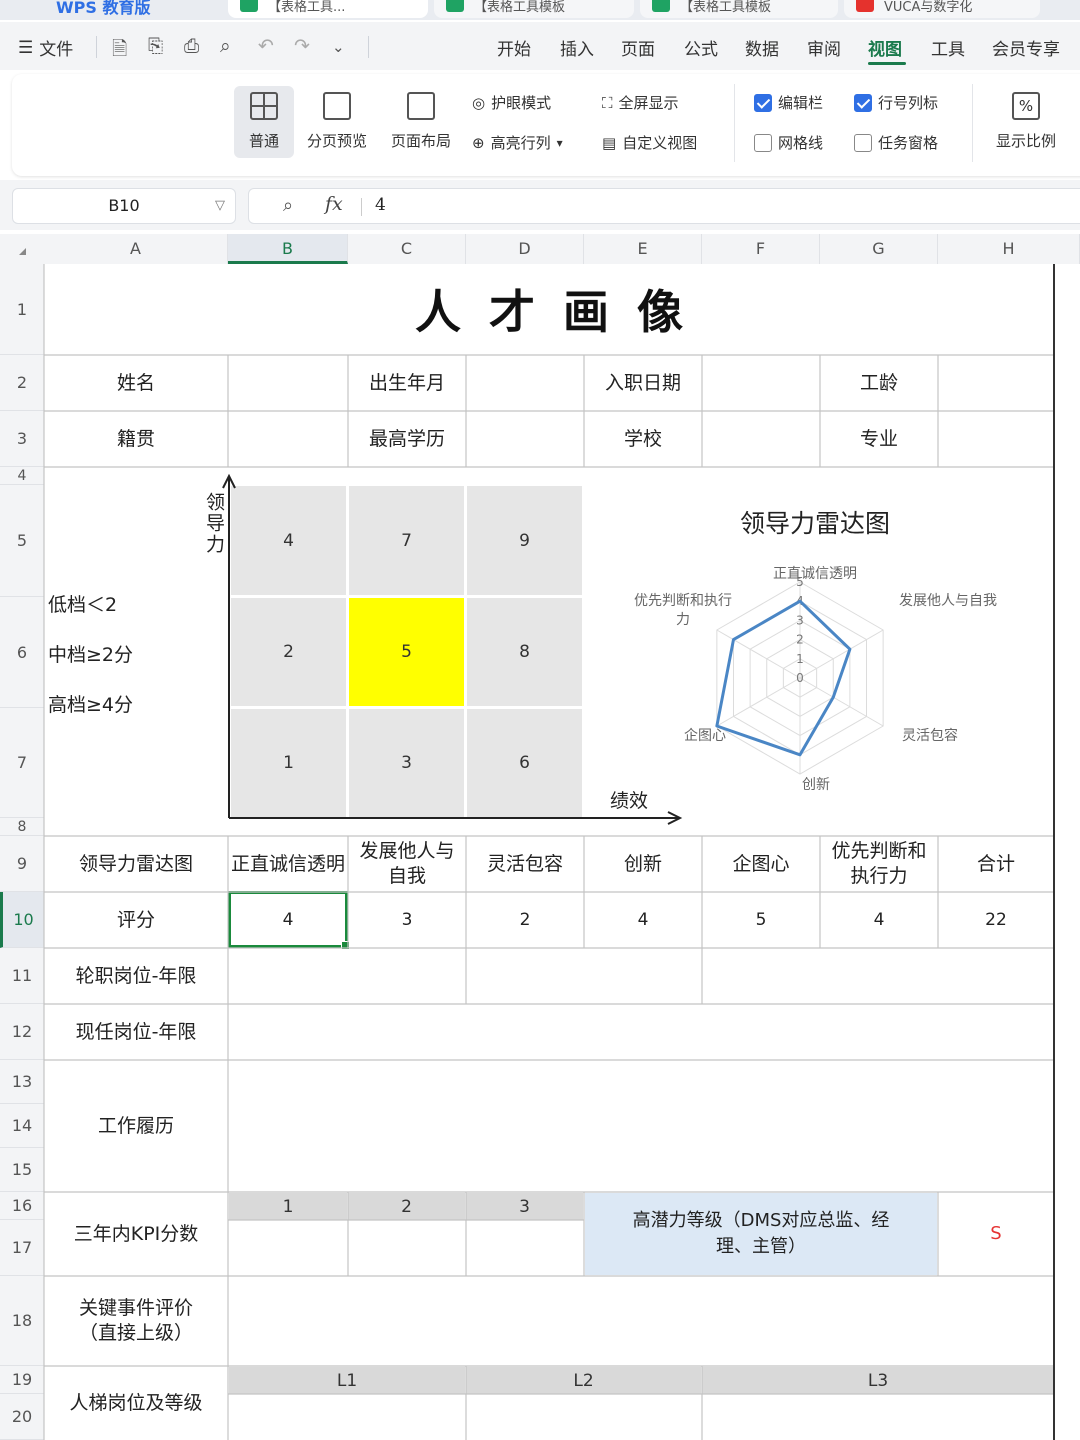 This screenshot has width=1080, height=1440. What do you see at coordinates (815, 574) in the screenshot?
I see `radar-axis-label: 正直诚信透明` at bounding box center [815, 574].